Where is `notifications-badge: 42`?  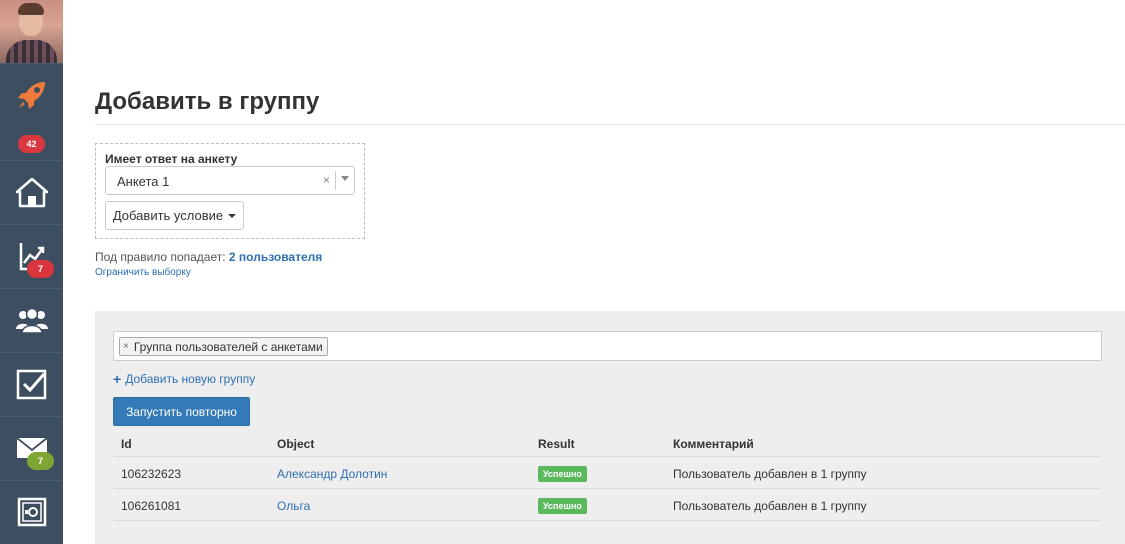 notifications-badge: 42 is located at coordinates (31, 144).